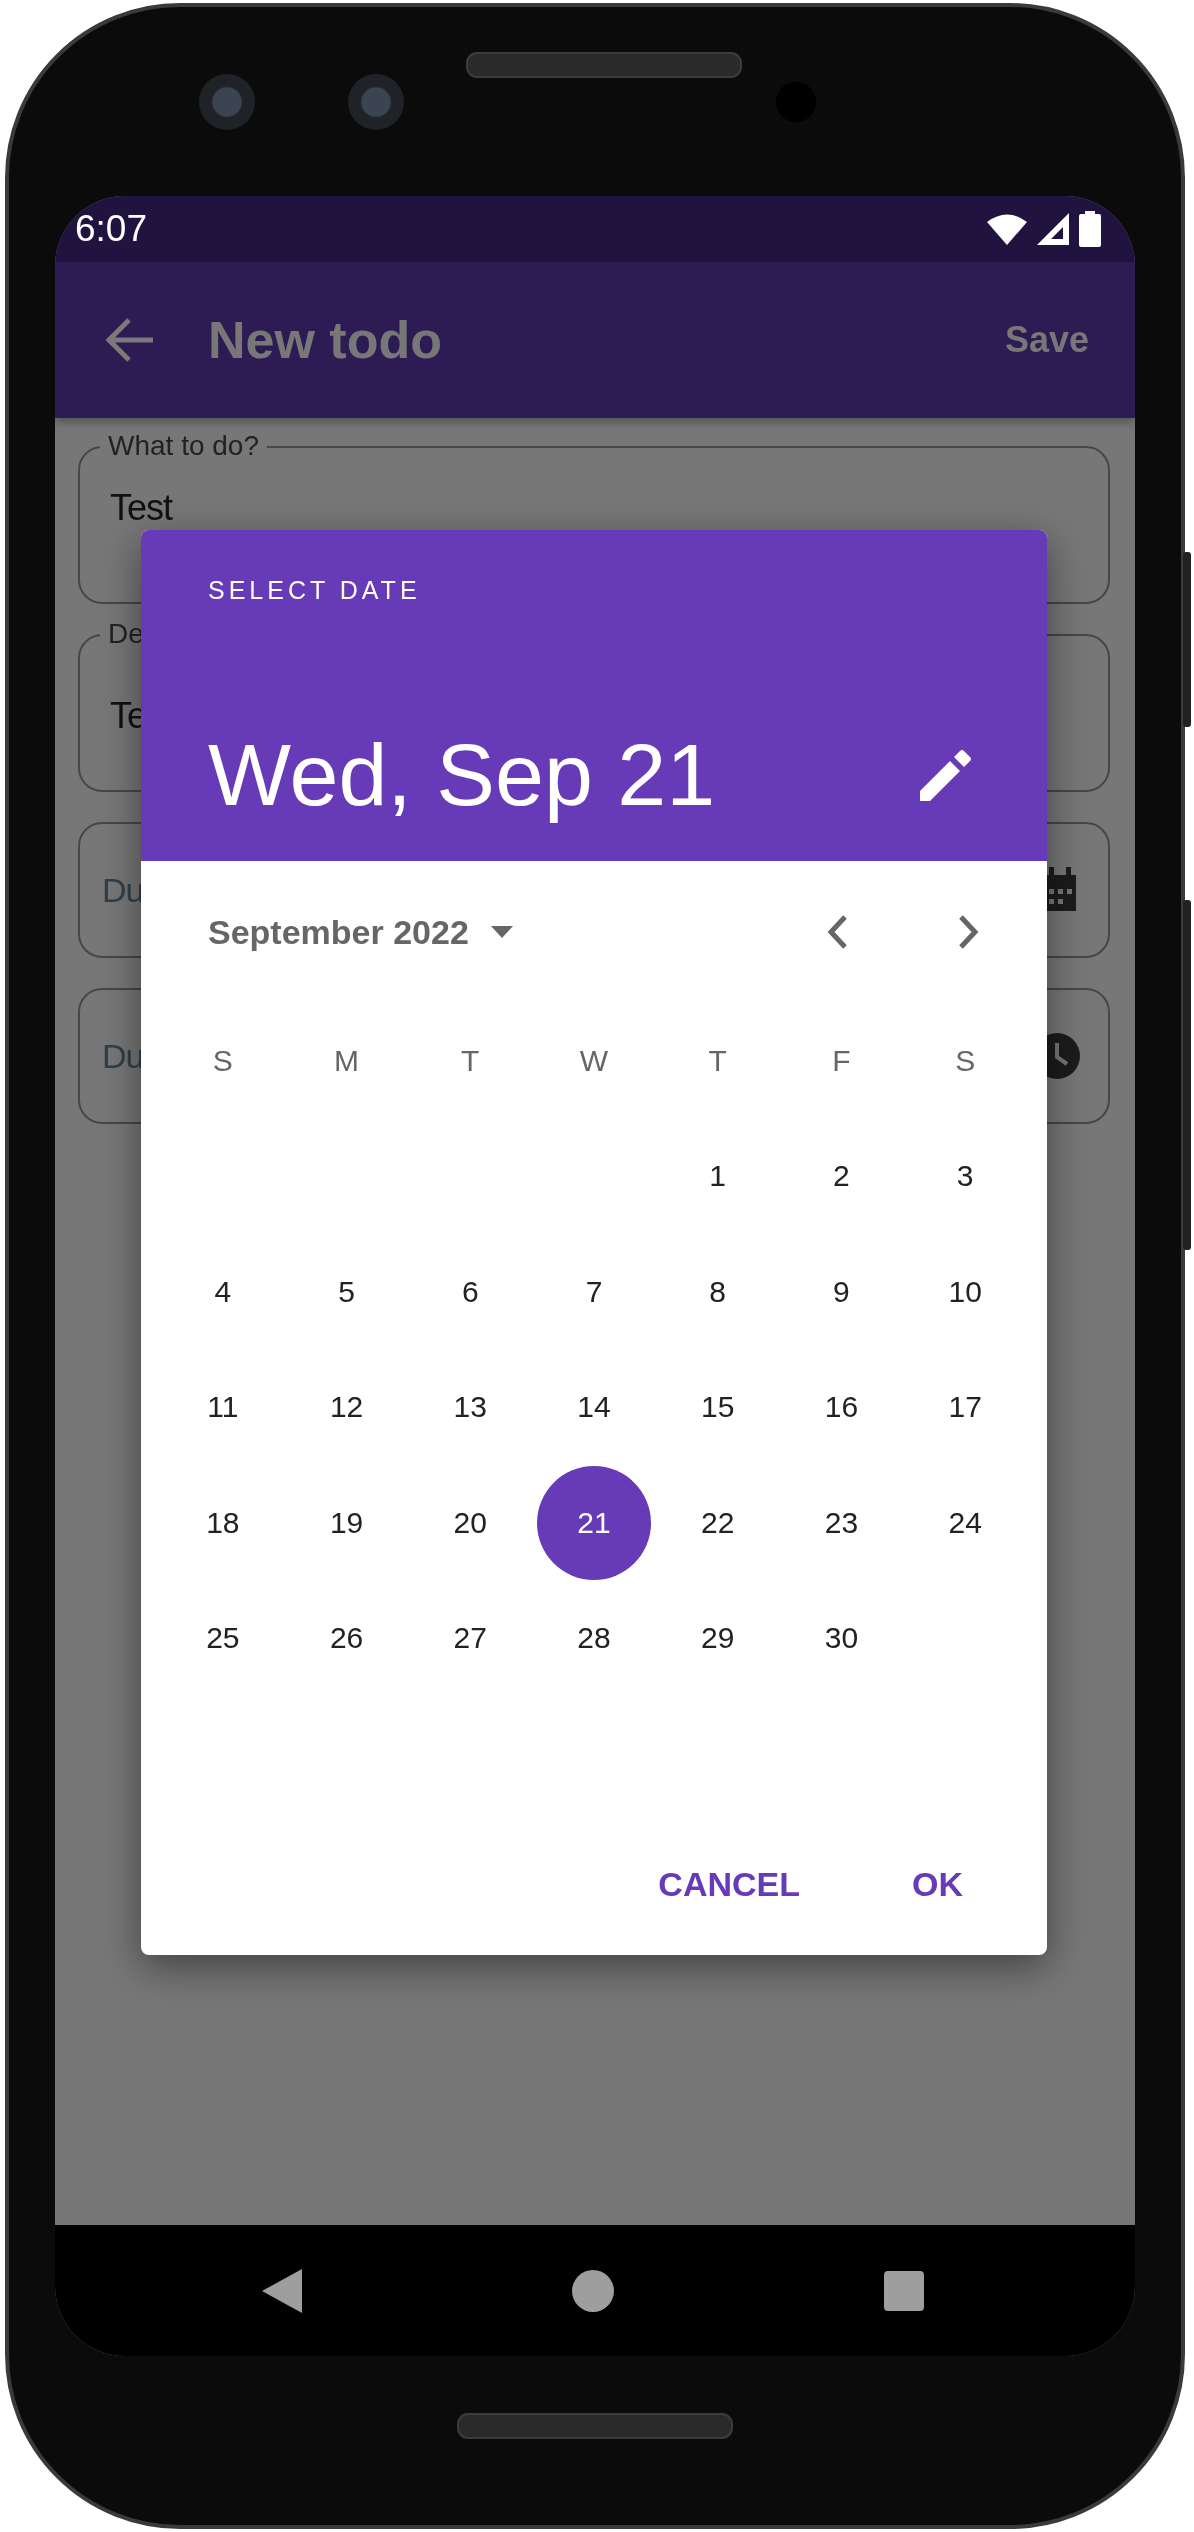 The height and width of the screenshot is (2532, 1194). I want to click on calendar-day: 21, so click(594, 1522).